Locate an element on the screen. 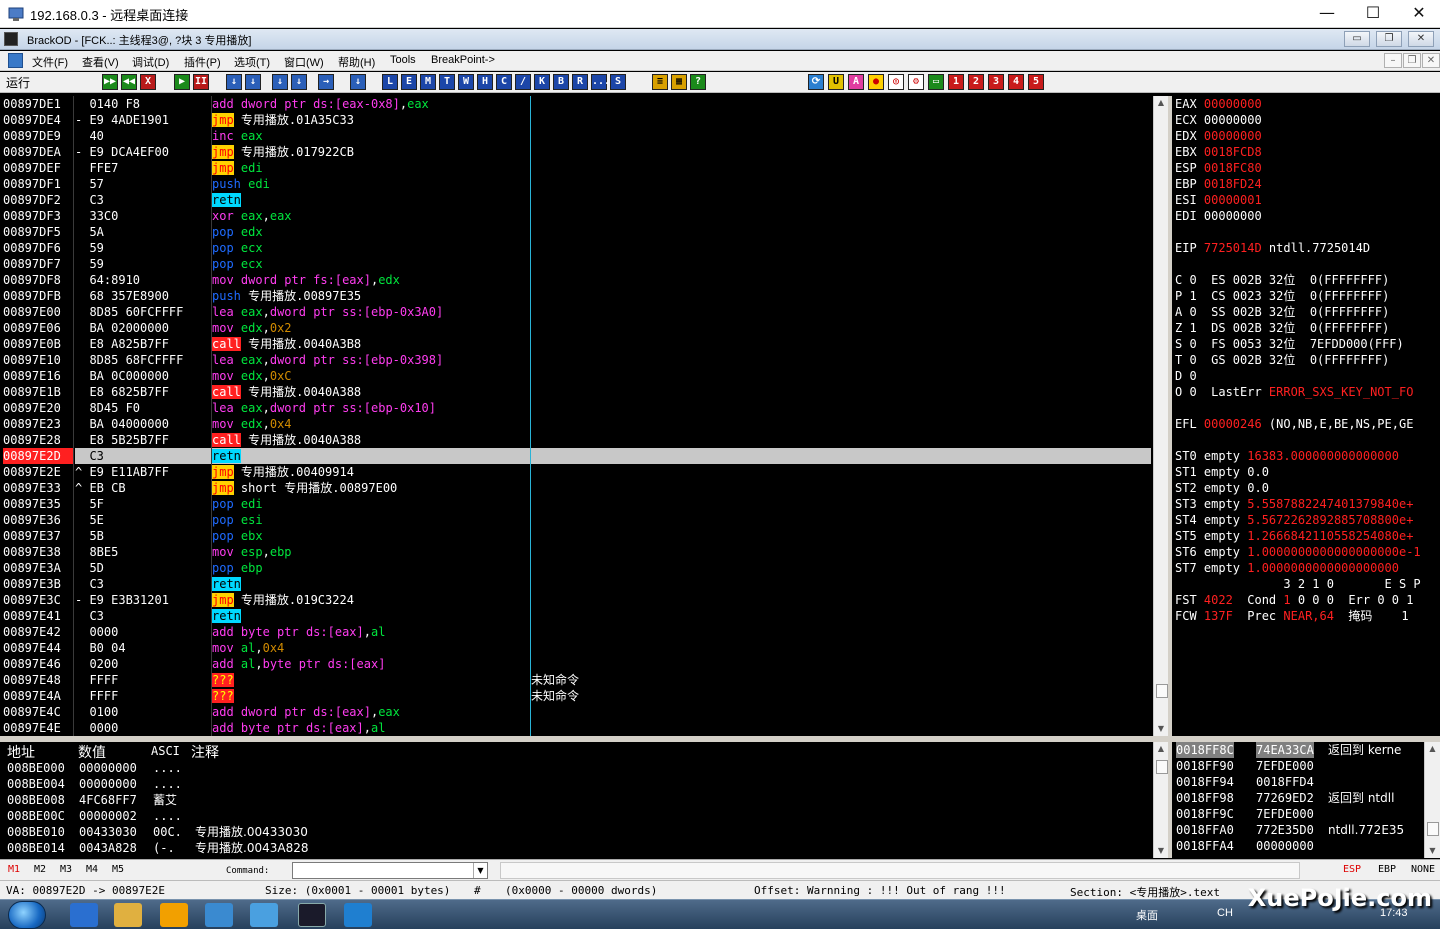  register-line: EDI 00000000 is located at coordinates (1306, 216).